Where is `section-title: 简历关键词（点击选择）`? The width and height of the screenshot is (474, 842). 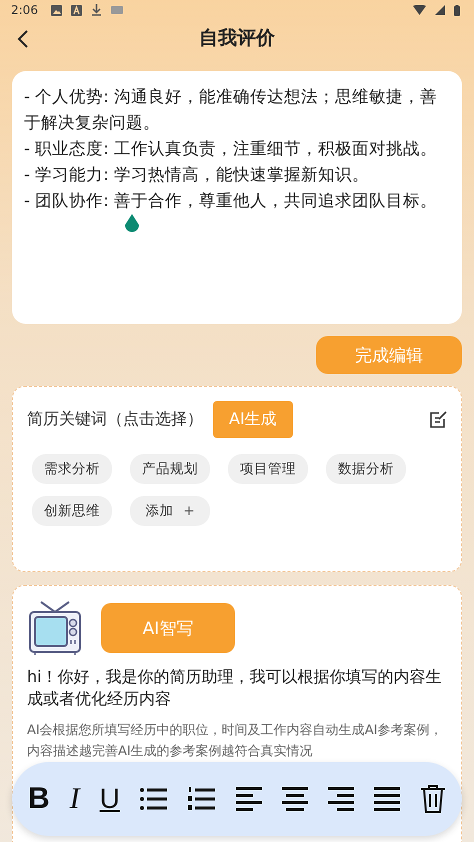 section-title: 简历关键词（点击选择） is located at coordinates (115, 419).